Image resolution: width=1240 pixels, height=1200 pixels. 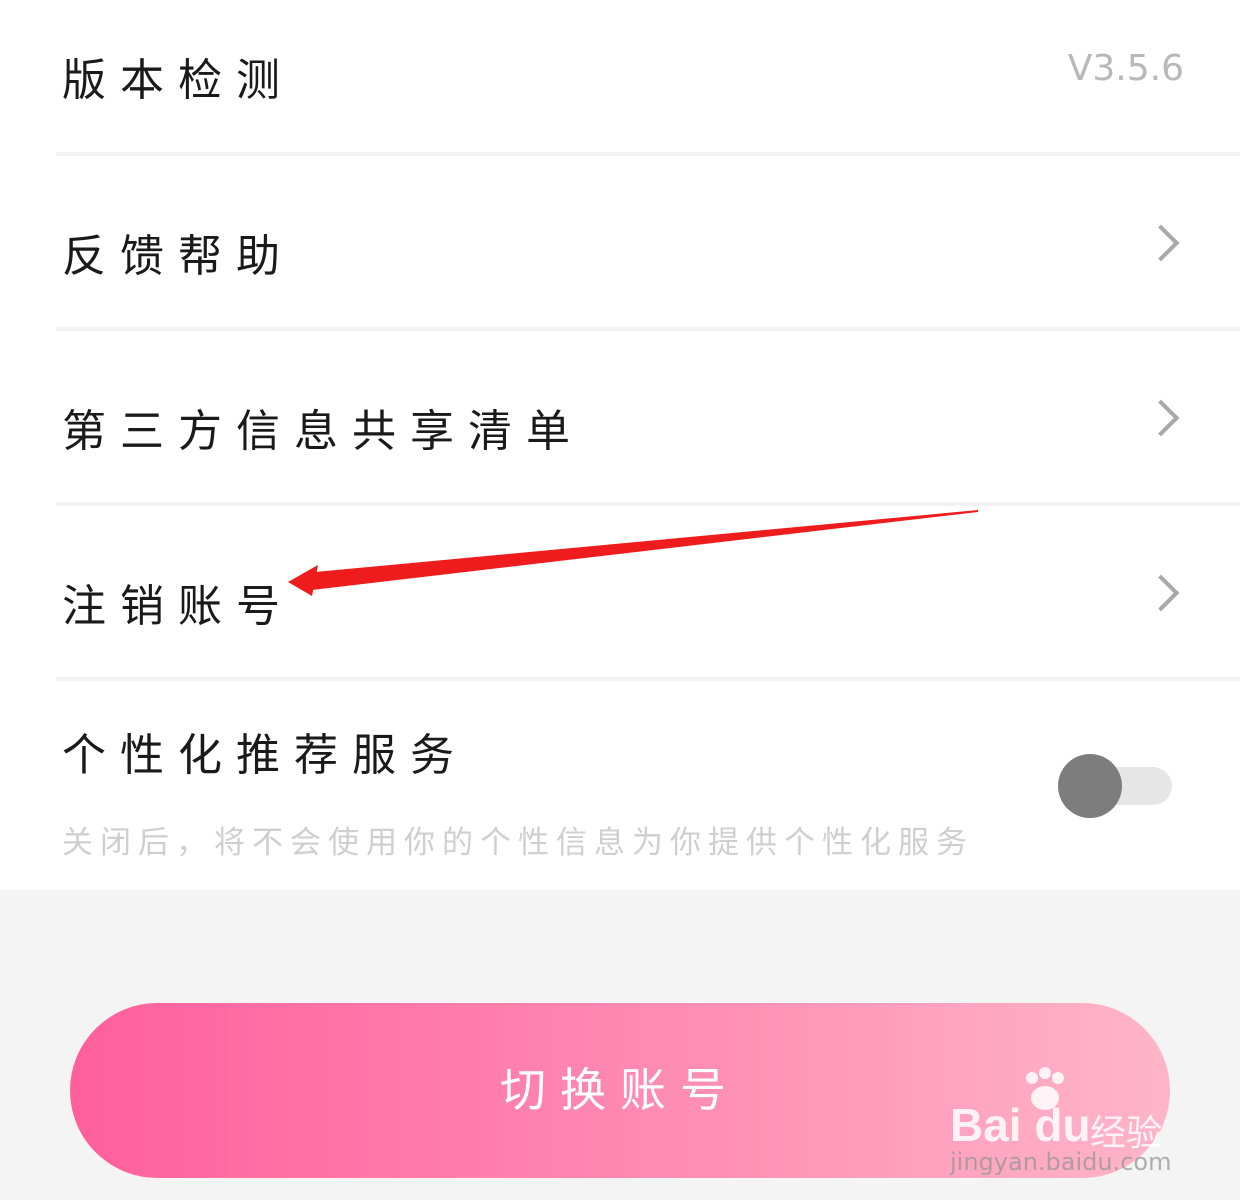 What do you see at coordinates (178, 606) in the screenshot?
I see `deactivate-account-label: 注销账号` at bounding box center [178, 606].